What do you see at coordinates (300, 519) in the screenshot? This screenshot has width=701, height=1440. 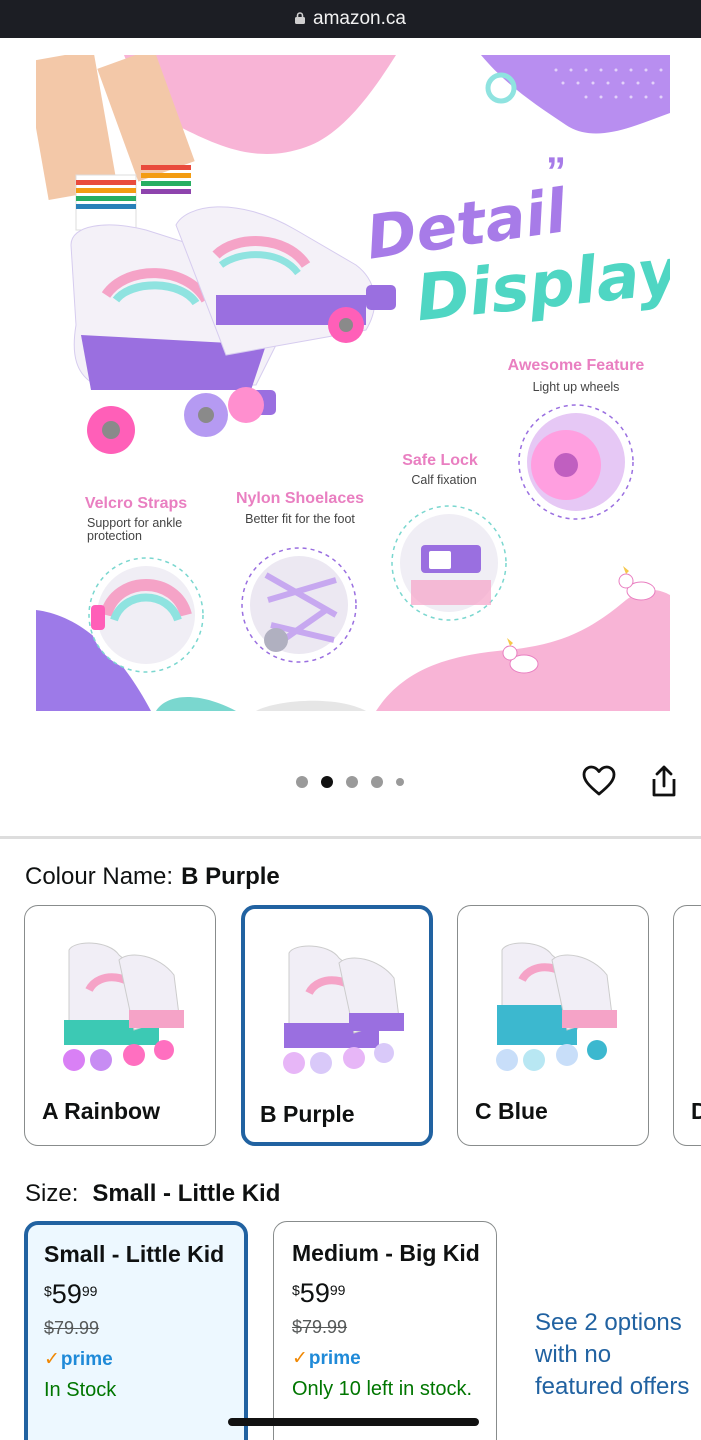 I see `feature-subtitle-4: Better fit for the foot` at bounding box center [300, 519].